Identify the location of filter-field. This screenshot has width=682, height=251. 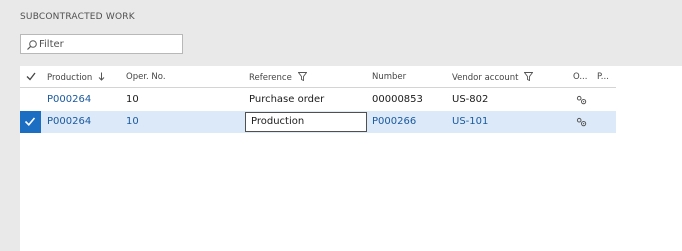
(101, 44).